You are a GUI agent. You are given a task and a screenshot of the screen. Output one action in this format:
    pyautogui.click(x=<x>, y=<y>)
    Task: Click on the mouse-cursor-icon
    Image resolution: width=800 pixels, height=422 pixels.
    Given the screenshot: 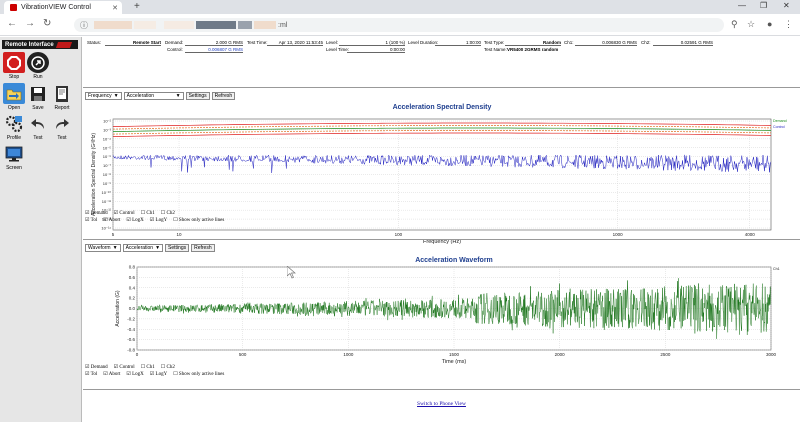 What is the action you would take?
    pyautogui.click(x=291, y=272)
    